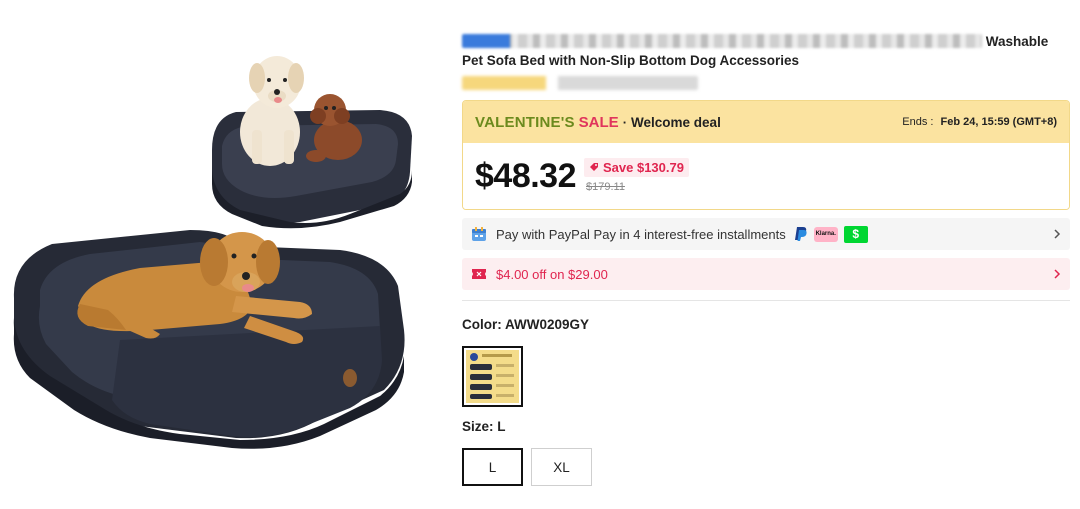  Describe the element at coordinates (766, 176) in the screenshot. I see `price-row: $48.32 Save $130.79 $179.11` at that location.